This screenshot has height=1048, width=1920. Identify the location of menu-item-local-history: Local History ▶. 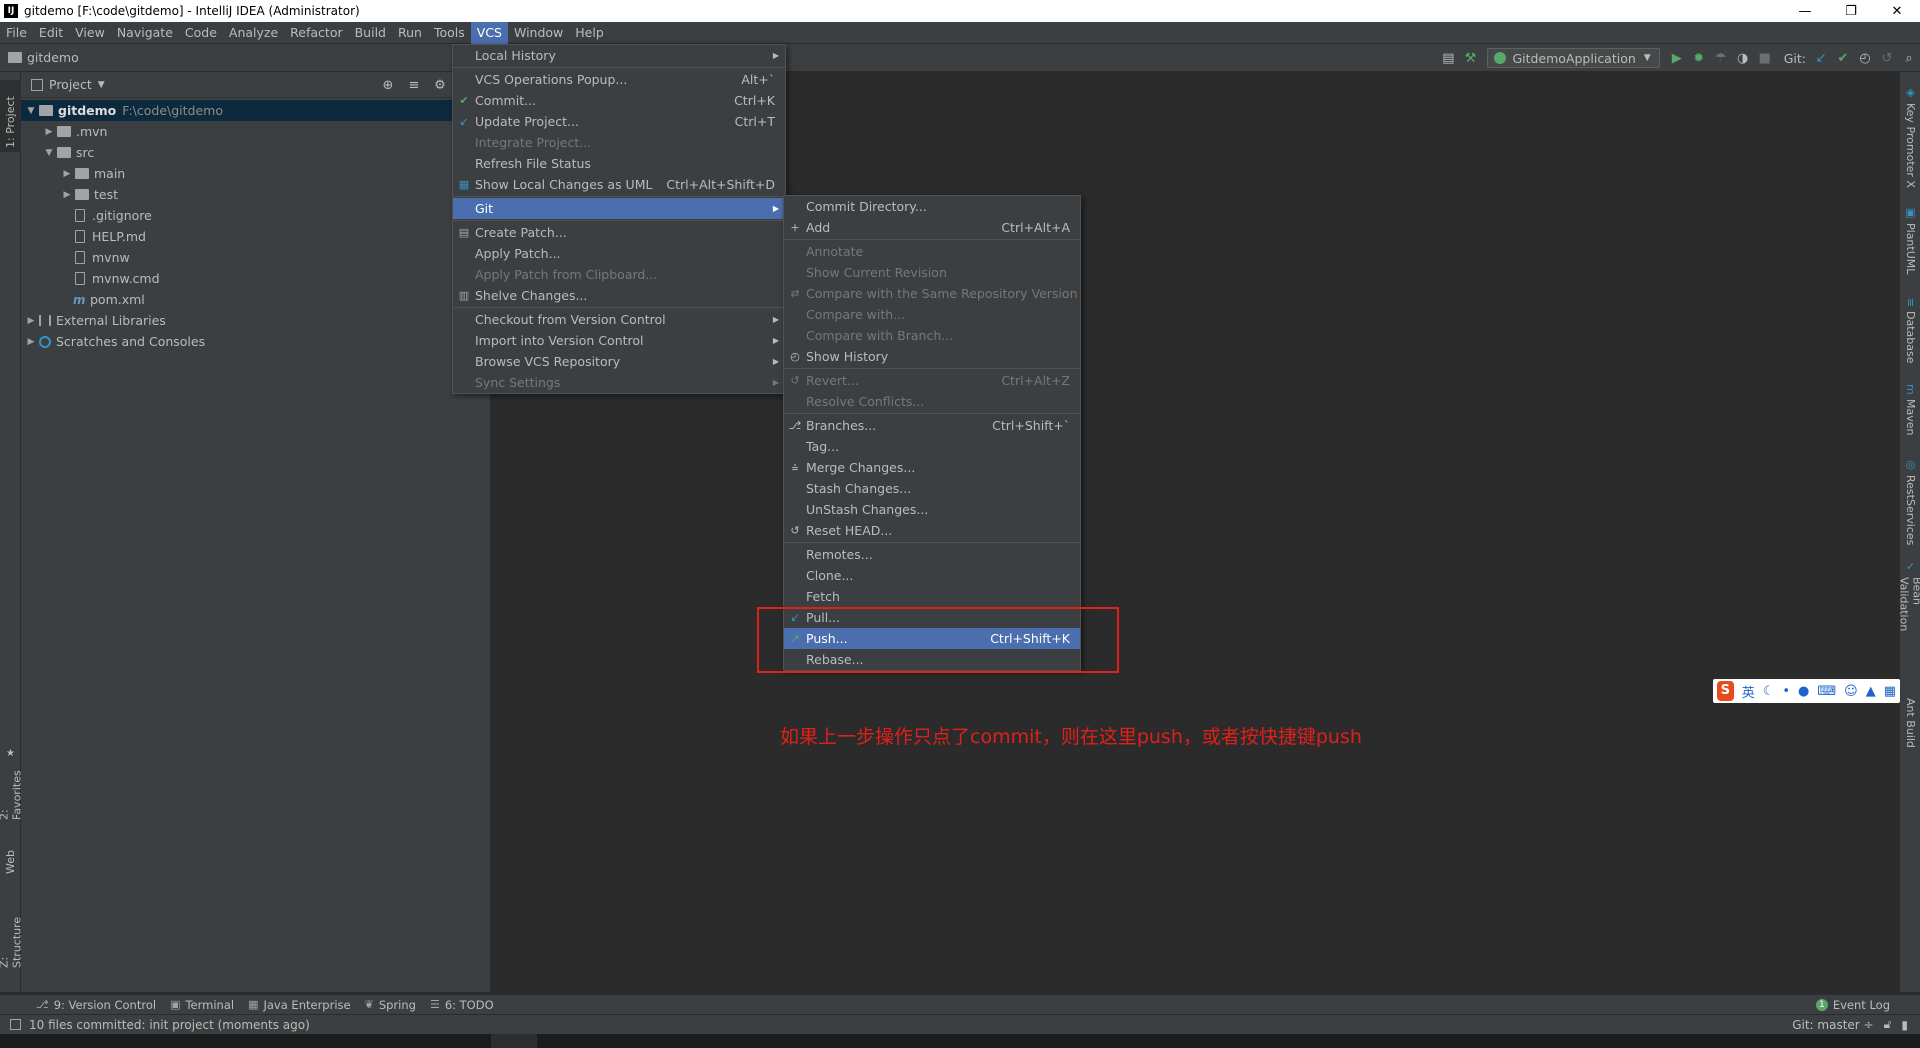
(619, 55).